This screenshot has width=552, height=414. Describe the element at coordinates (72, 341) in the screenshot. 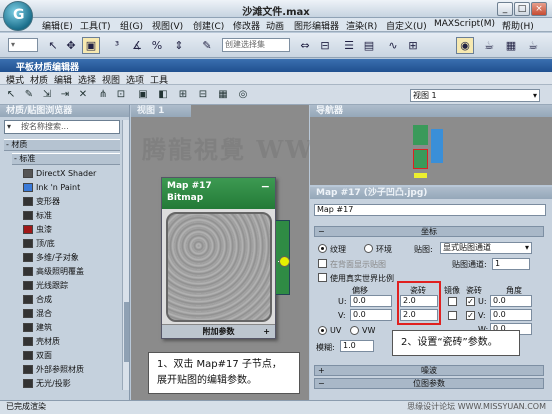

I see `material-list-item: 壳材质` at that location.